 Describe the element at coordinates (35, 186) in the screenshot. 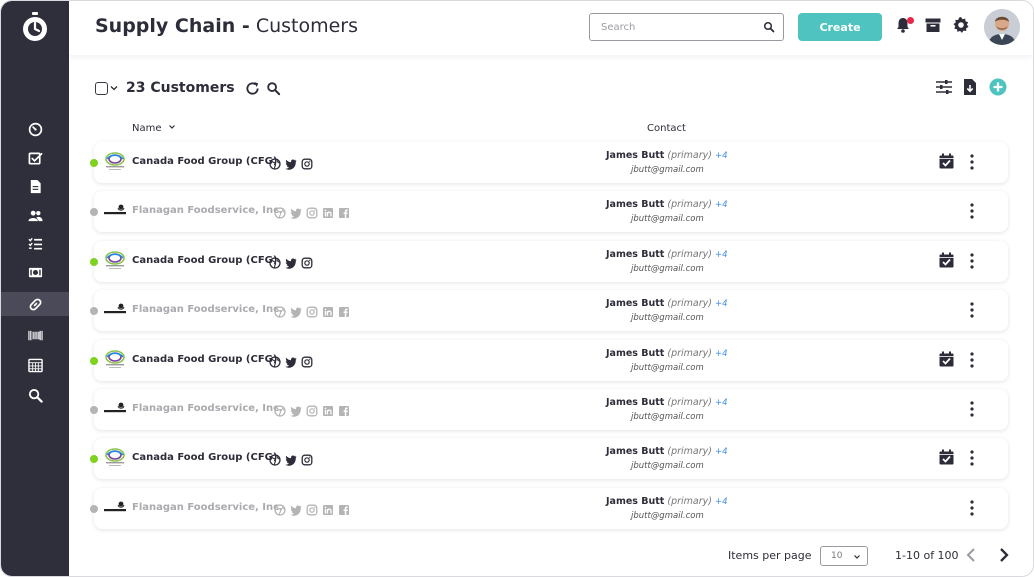

I see `nav-documents` at that location.